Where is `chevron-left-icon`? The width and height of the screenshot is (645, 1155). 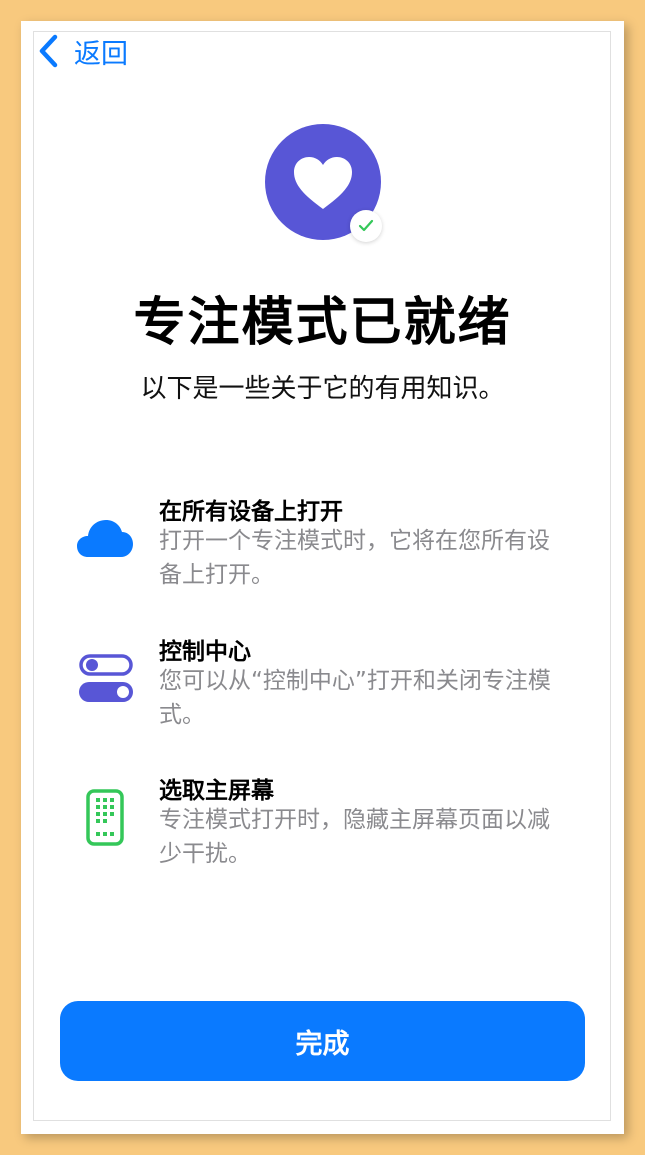 chevron-left-icon is located at coordinates (48, 51).